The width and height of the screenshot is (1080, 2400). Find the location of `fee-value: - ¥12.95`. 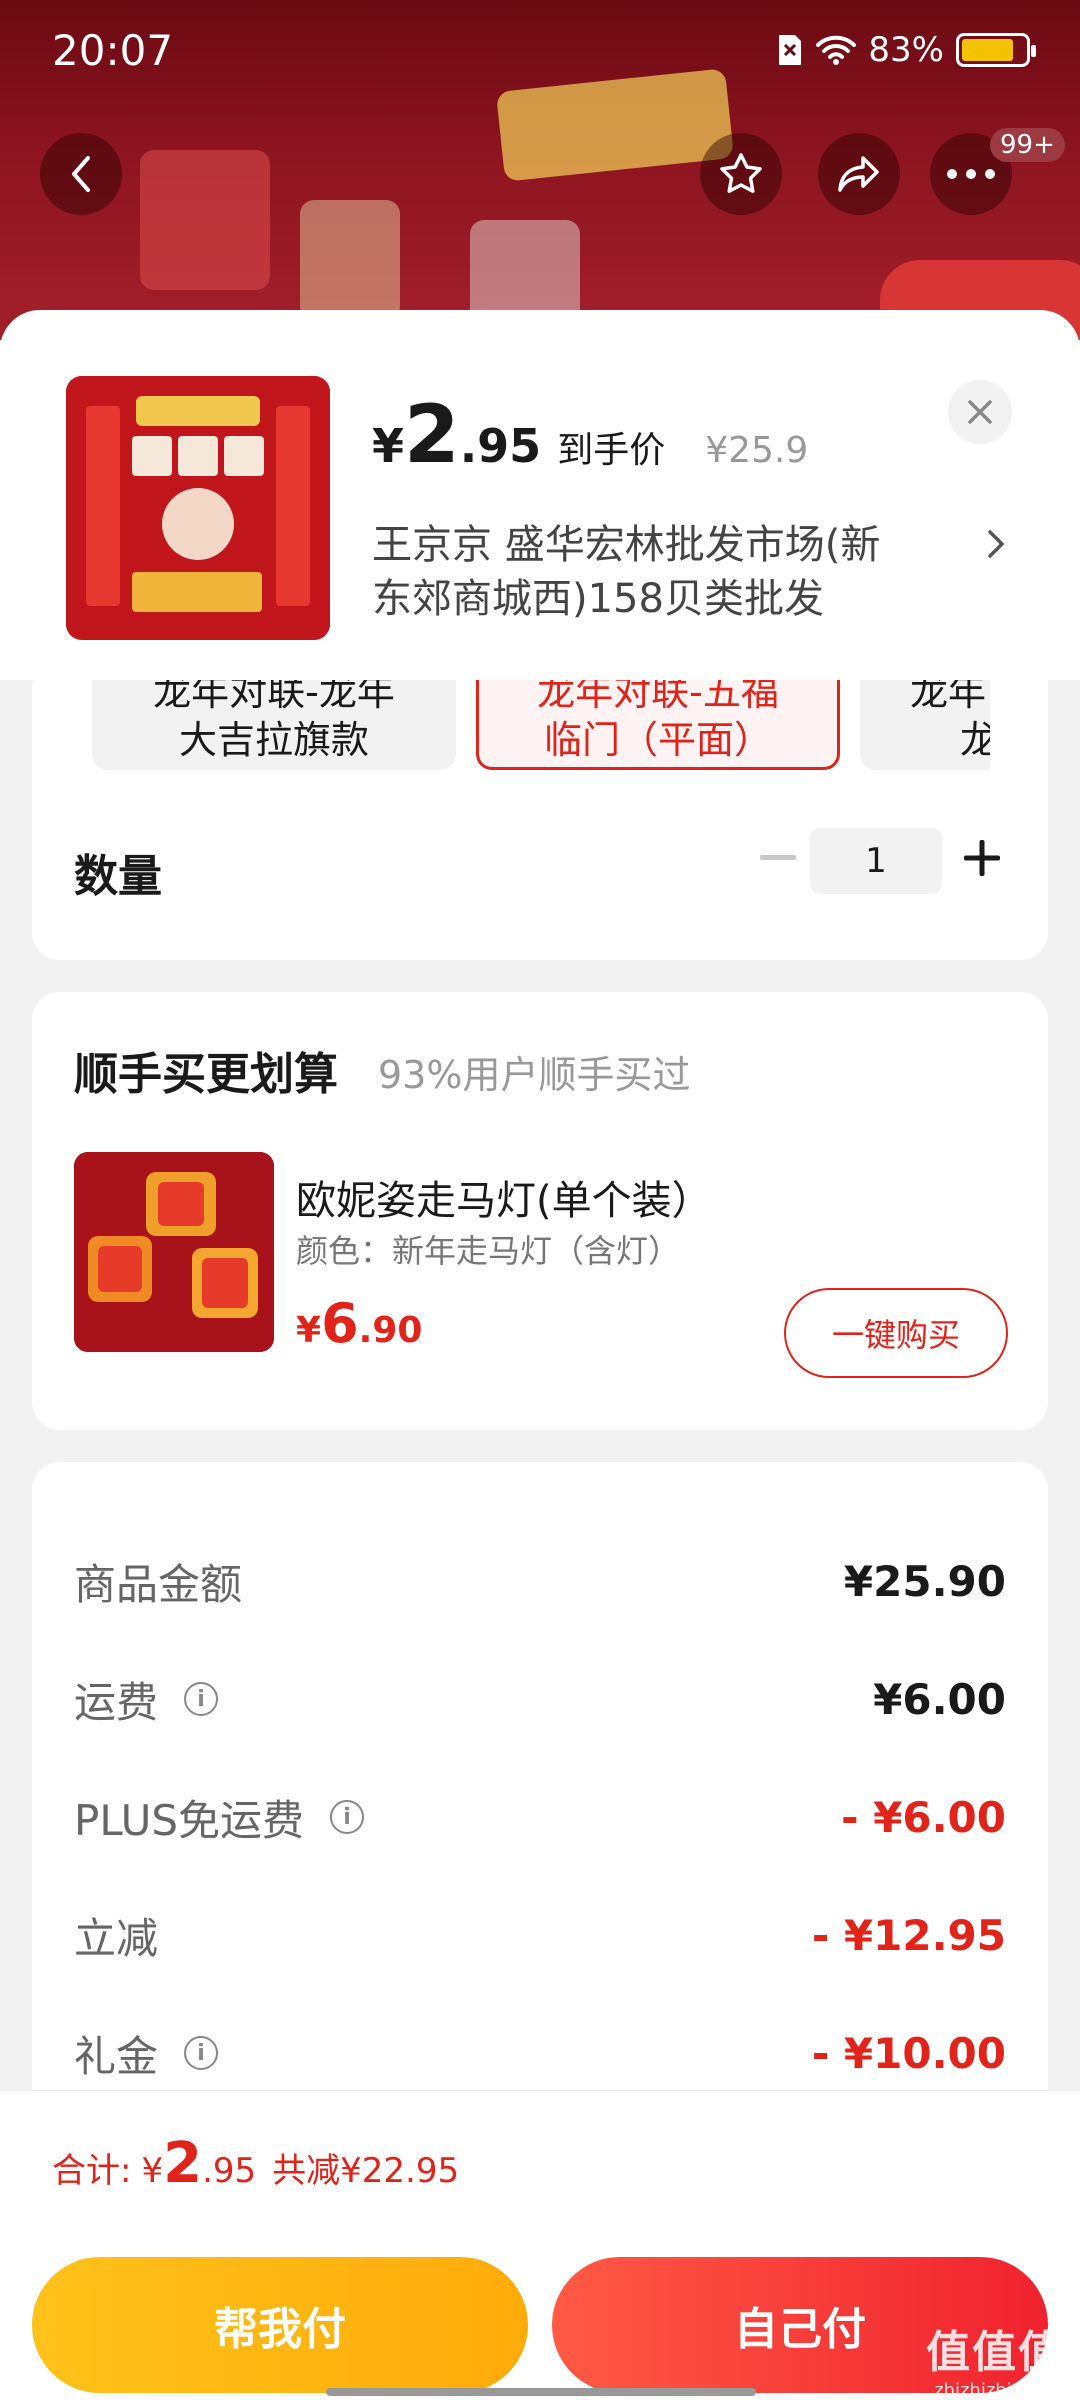

fee-value: - ¥12.95 is located at coordinates (908, 1935).